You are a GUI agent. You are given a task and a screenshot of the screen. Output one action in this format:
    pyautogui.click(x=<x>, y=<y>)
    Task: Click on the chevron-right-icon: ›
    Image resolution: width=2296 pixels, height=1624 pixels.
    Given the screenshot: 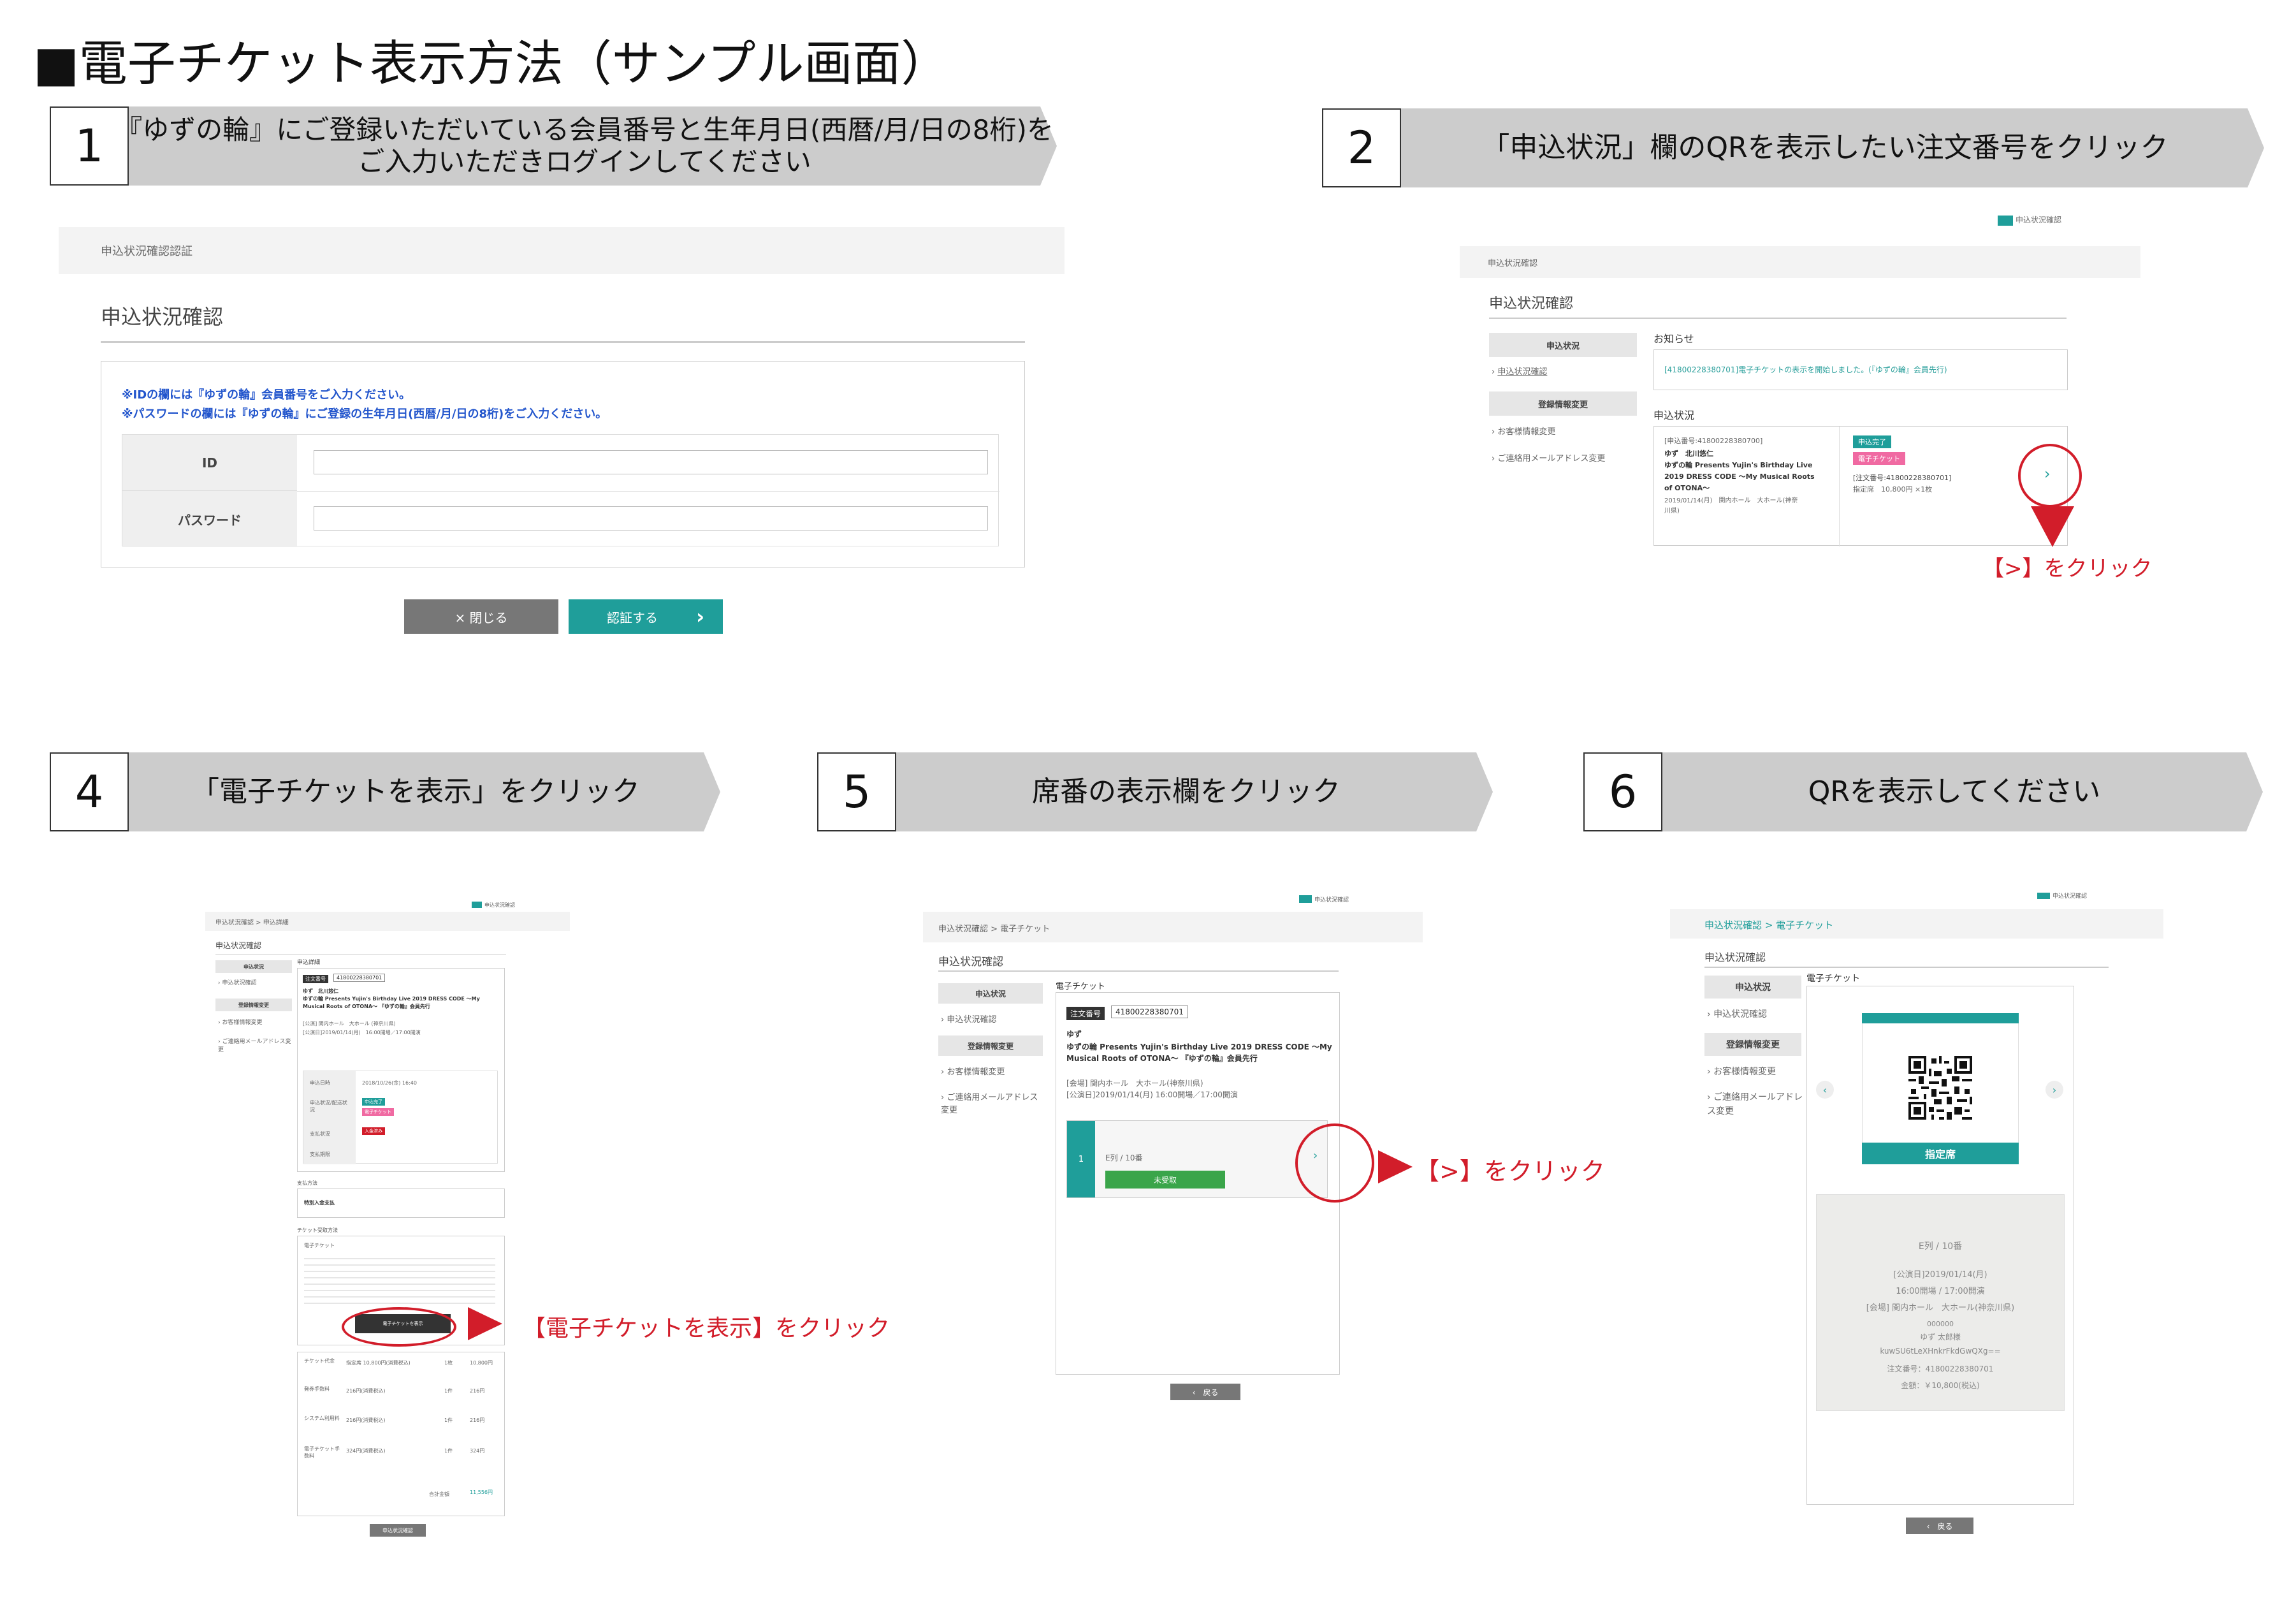 What is the action you would take?
    pyautogui.click(x=700, y=616)
    